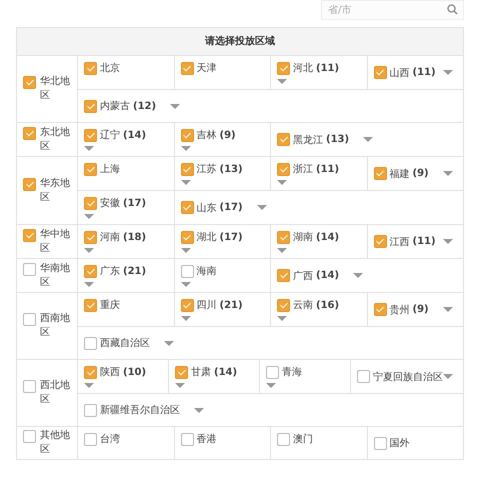 Image resolution: width=480 pixels, height=480 pixels. What do you see at coordinates (206, 271) in the screenshot?
I see `province-name: 海南` at bounding box center [206, 271].